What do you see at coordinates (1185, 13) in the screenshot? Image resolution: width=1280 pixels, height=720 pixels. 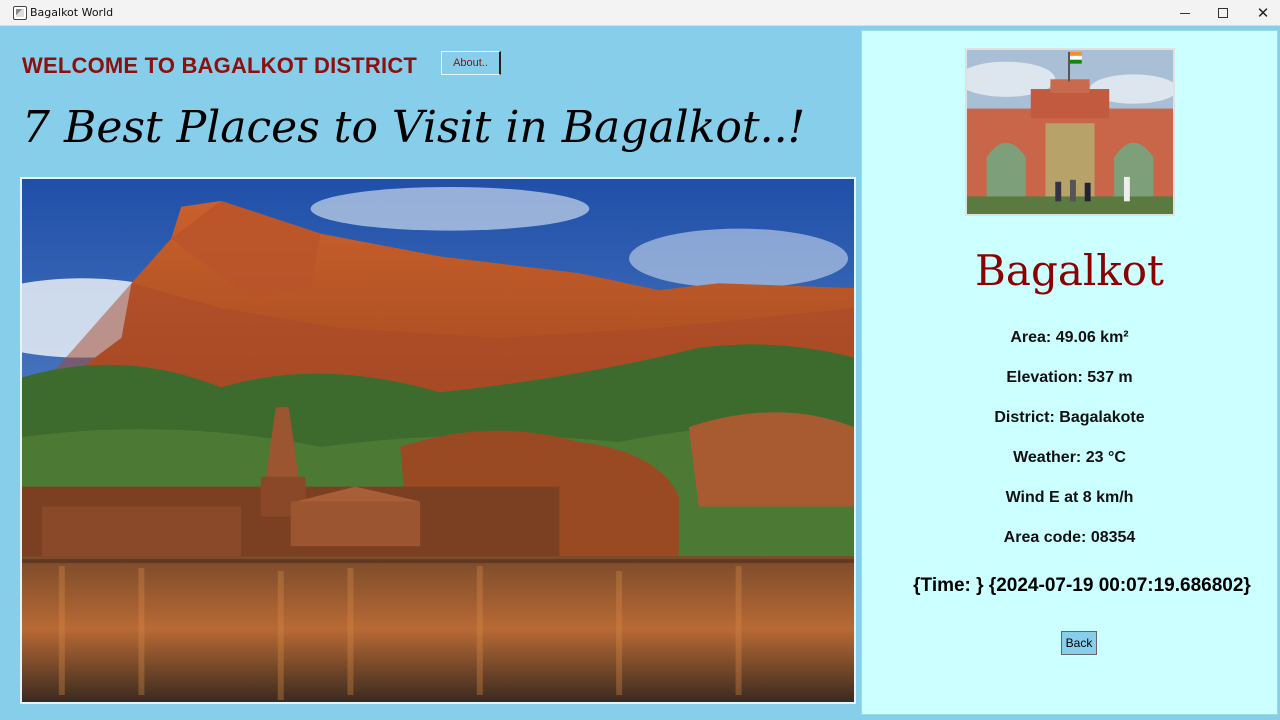 I see `minimize-icon` at bounding box center [1185, 13].